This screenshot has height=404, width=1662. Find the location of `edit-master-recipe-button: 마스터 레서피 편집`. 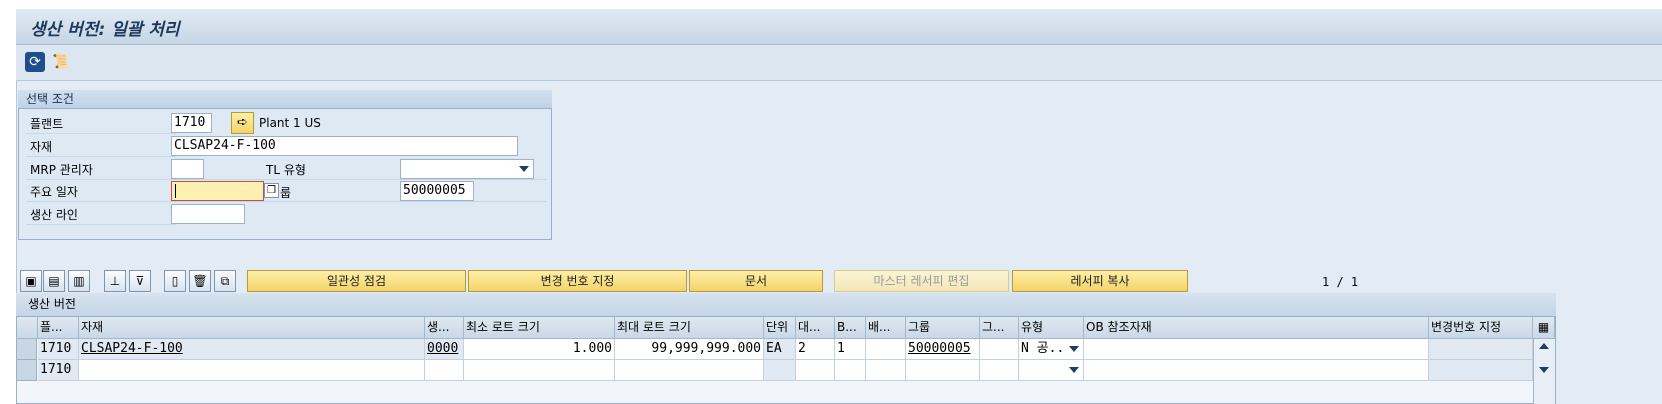

edit-master-recipe-button: 마스터 레서피 편집 is located at coordinates (921, 281).